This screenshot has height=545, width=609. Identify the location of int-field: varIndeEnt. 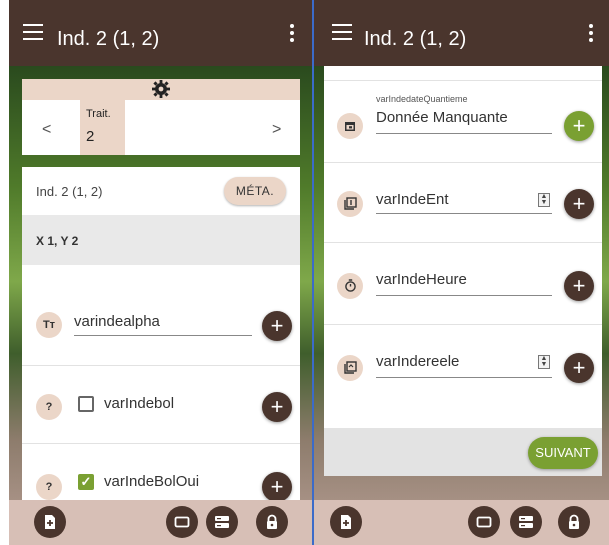
(412, 199).